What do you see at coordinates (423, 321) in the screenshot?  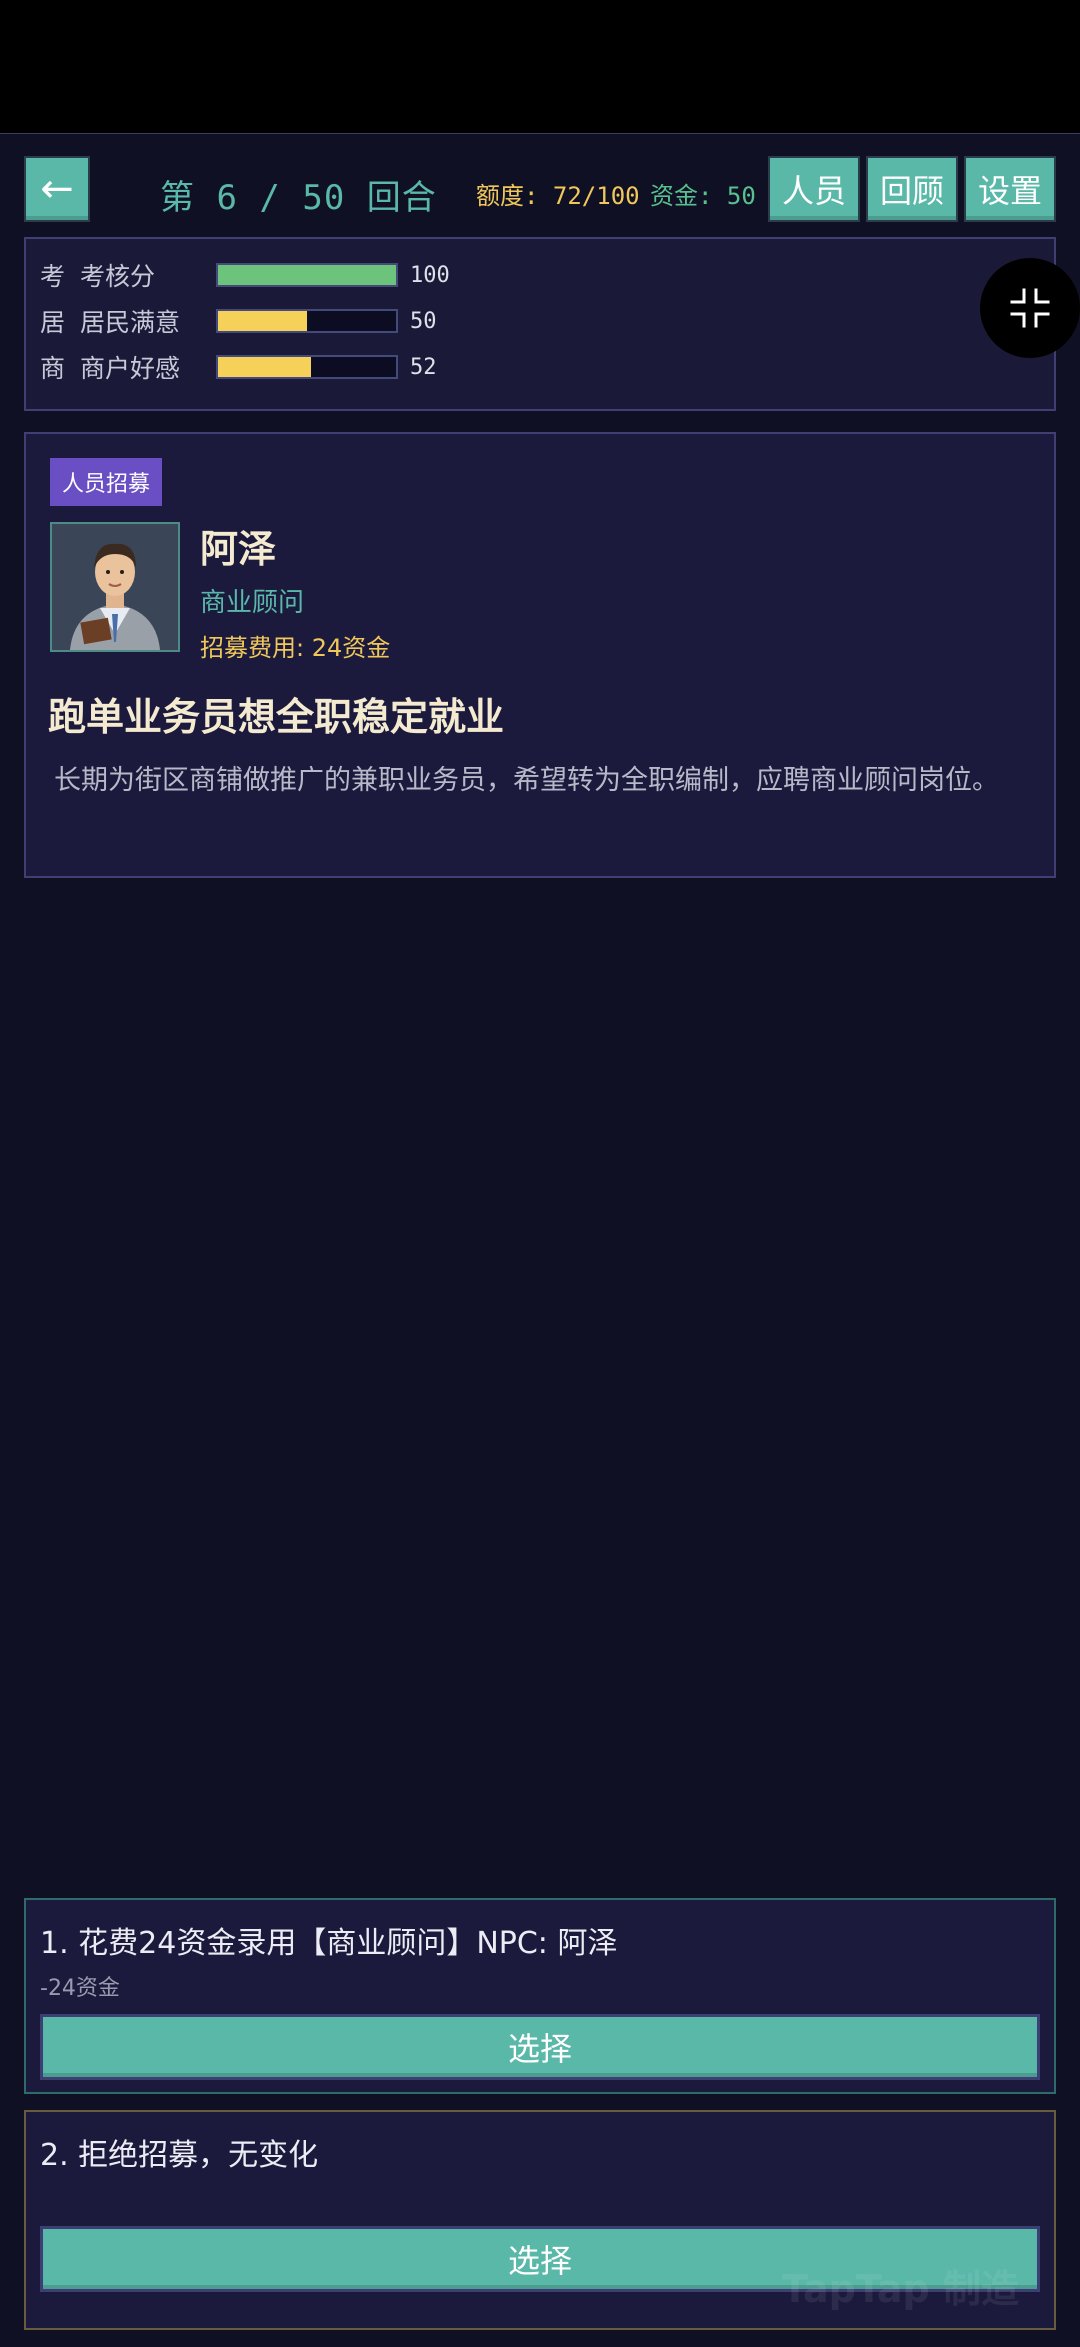 I see `stat-value: 50` at bounding box center [423, 321].